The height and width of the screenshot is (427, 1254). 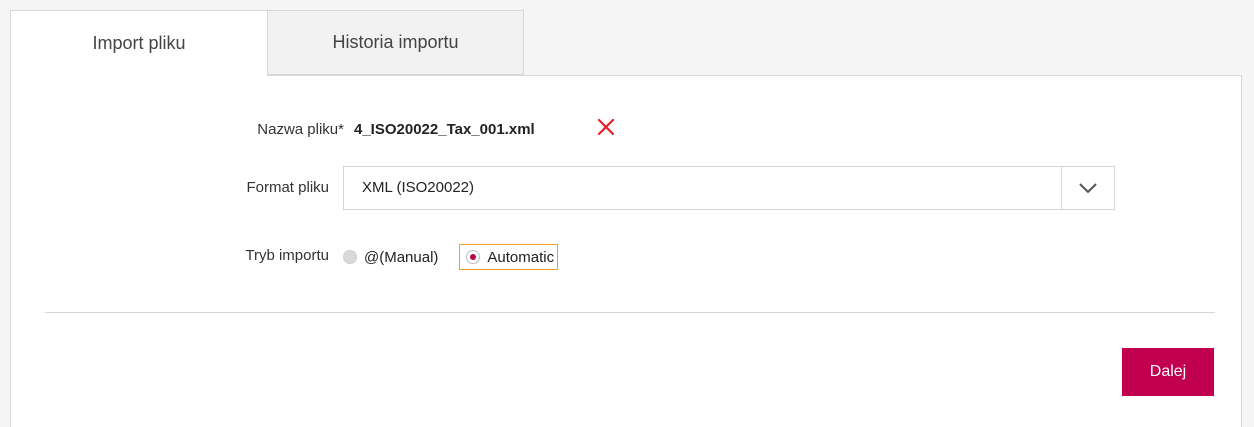 I want to click on tab-bar: Import pliku Historia importu, so click(x=267, y=43).